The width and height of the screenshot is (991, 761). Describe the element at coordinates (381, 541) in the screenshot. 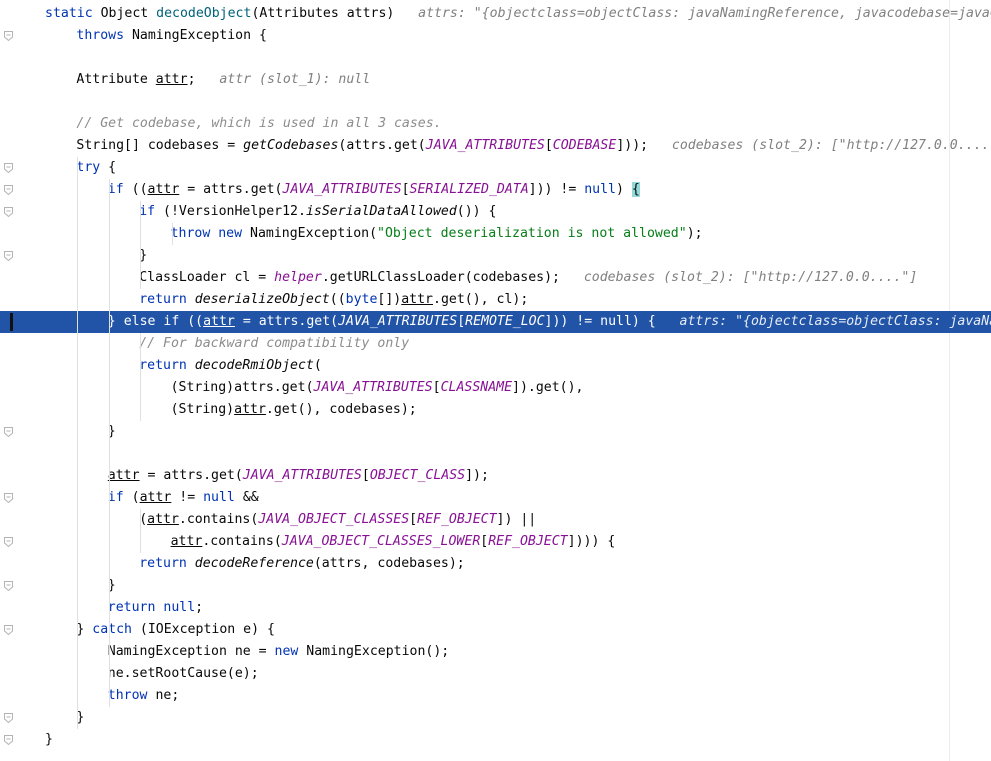

I see `code-token: JAVA_OBJECT_CLASSES_LOWER` at that location.